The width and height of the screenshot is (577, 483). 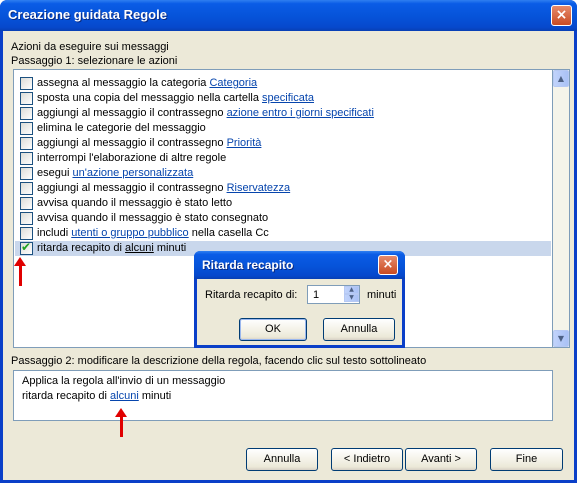 What do you see at coordinates (90, 47) in the screenshot?
I see `actions-heading: Azioni da eseguire sui messaggi` at bounding box center [90, 47].